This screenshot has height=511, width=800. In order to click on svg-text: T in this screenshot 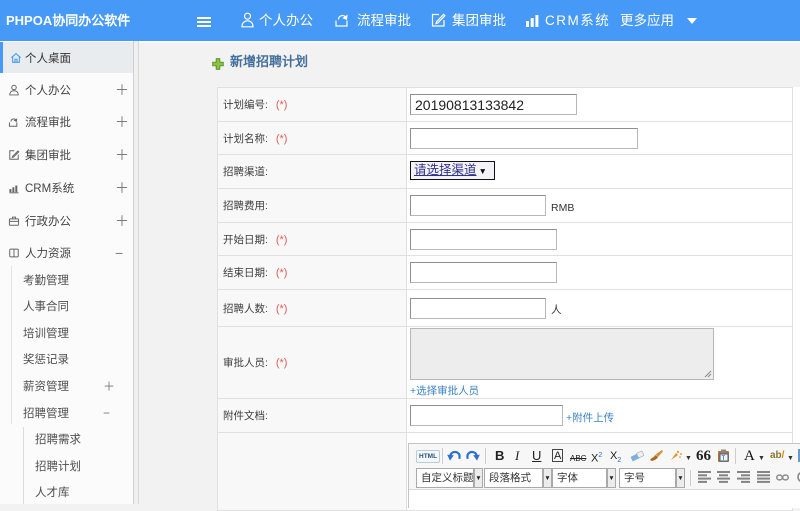, I will do `click(724, 459)`.